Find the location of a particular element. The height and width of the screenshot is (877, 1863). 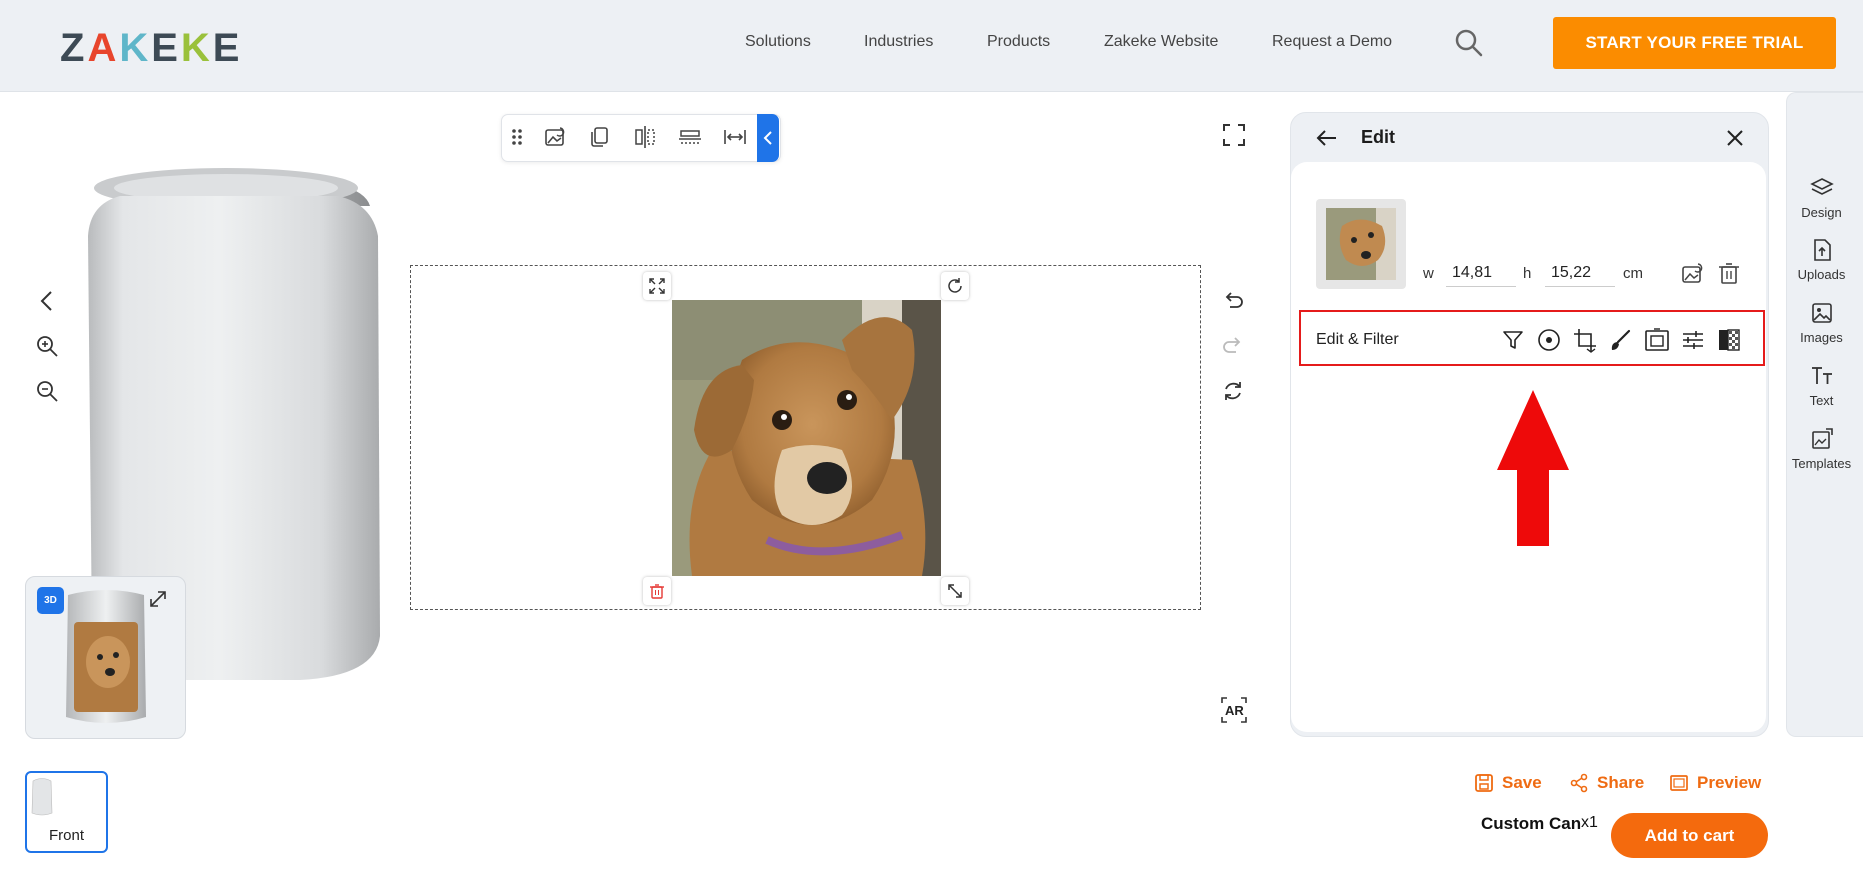

transparency-icon is located at coordinates (1729, 340).